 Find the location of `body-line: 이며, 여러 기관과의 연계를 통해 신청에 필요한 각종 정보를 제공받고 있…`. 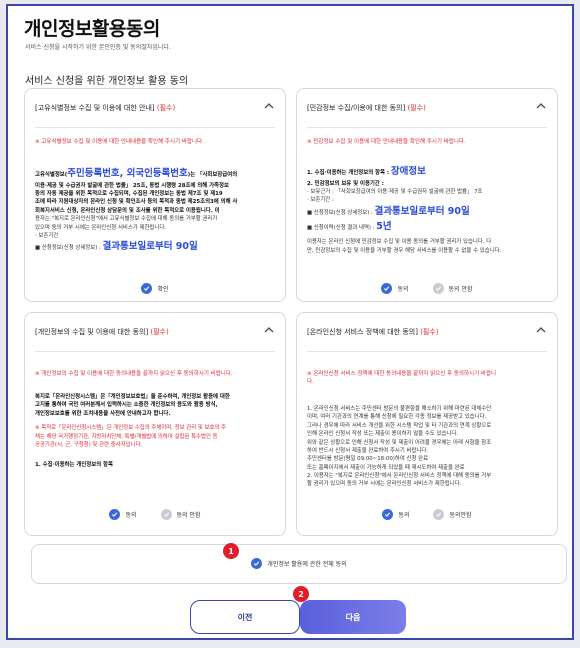

body-line: 이며, 여러 기관과의 연계를 통해 신청에 필요한 각종 정보를 제공받고 있… is located at coordinates (397, 417).